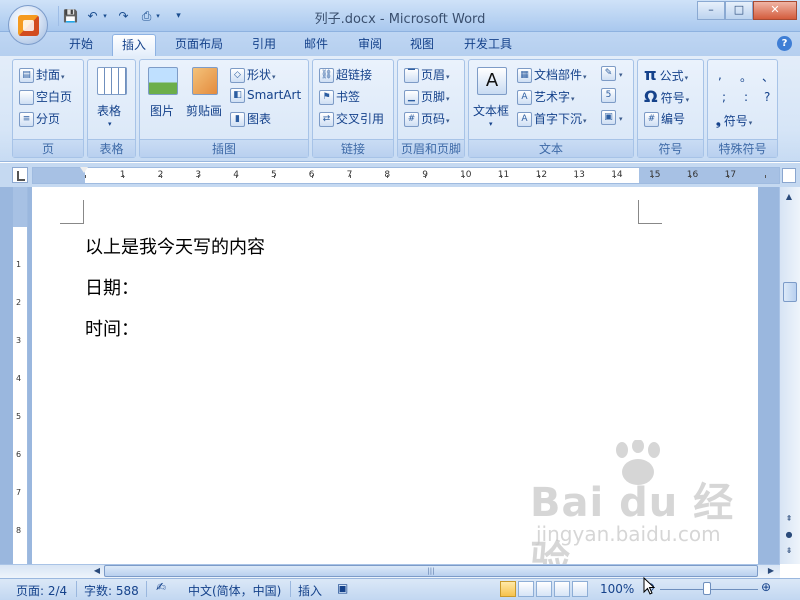 The image size is (800, 600). Describe the element at coordinates (400, 19) in the screenshot. I see `window-title: 列子.docx - Microsoft Word` at that location.